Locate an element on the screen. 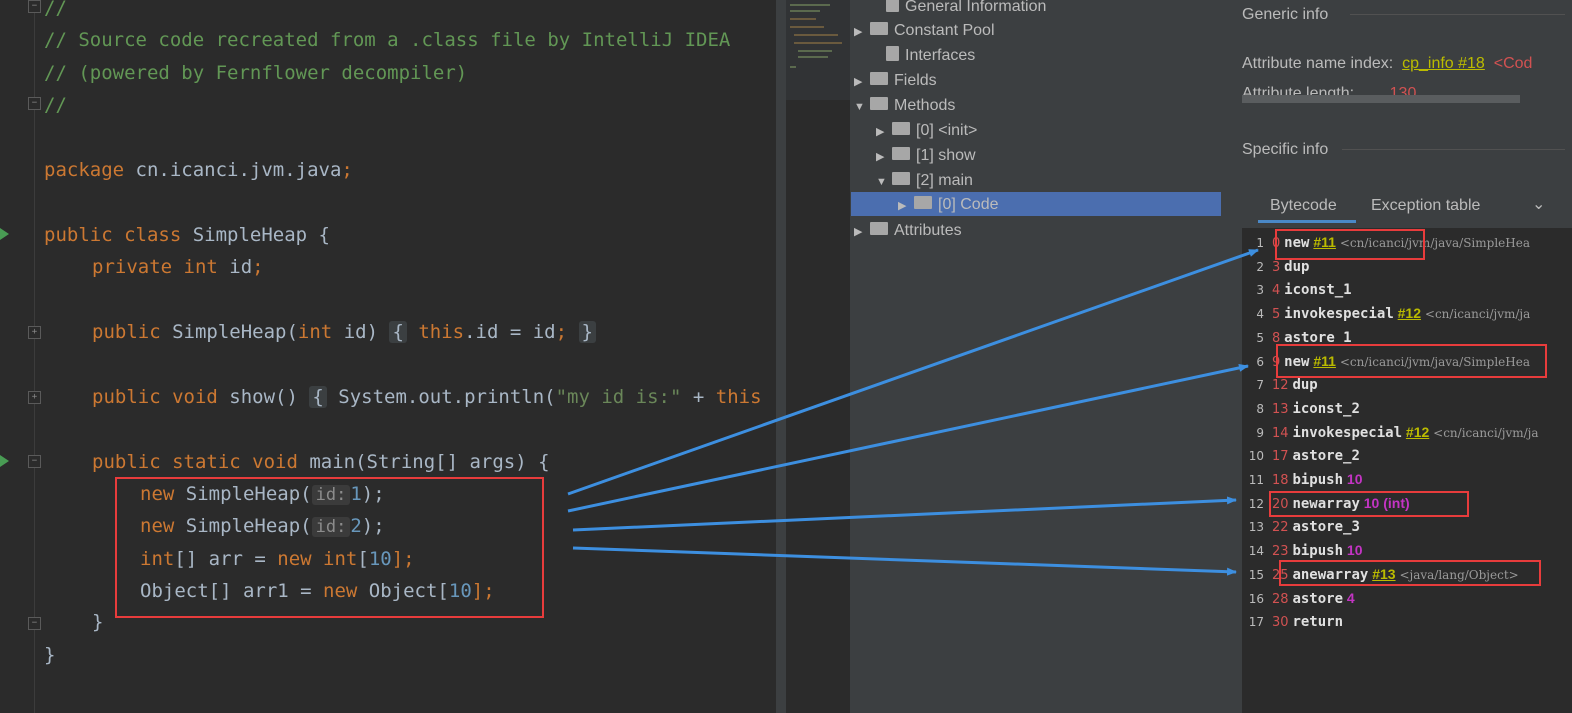  arrow-to-anewarray is located at coordinates (904, 561).